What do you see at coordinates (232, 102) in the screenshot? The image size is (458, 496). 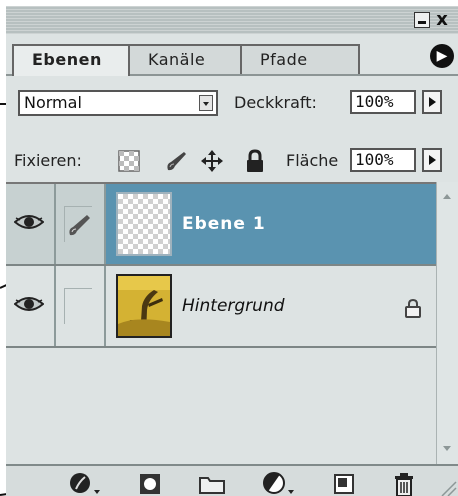 I see `blend-opacity-row: Normal Deckkraft: 100%` at bounding box center [232, 102].